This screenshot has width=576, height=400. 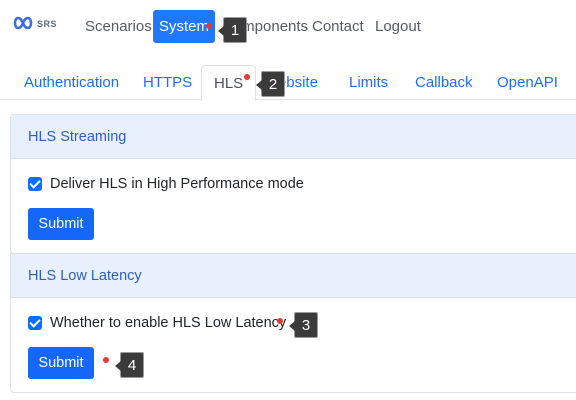 What do you see at coordinates (293, 276) in the screenshot?
I see `hls-low-latency-title: HLS Low Latency` at bounding box center [293, 276].